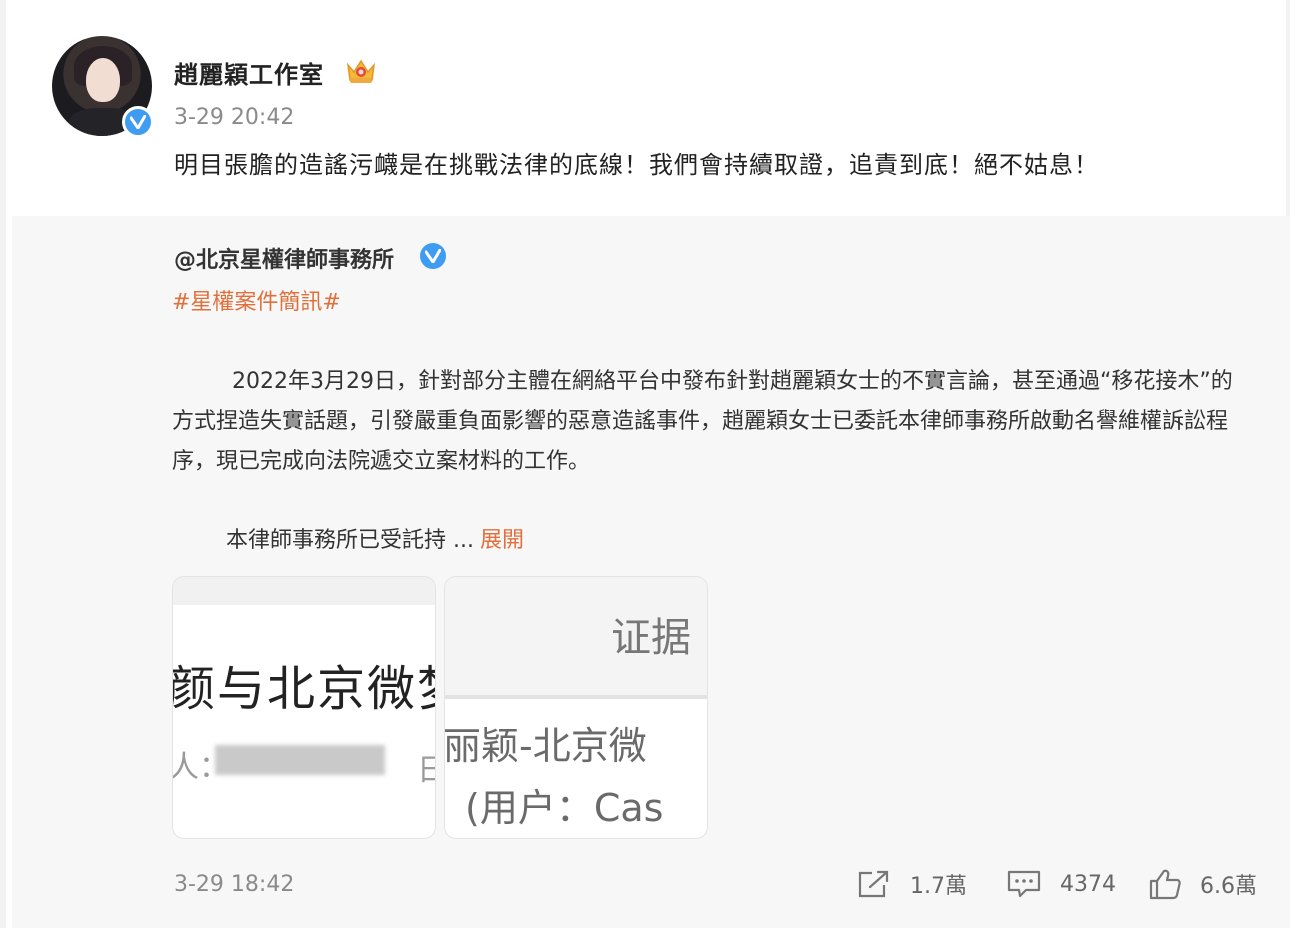 The width and height of the screenshot is (1290, 928). What do you see at coordinates (576, 707) in the screenshot?
I see `image-thumbnail-2: 证据 丽颖-北京微 (用户：Cas` at bounding box center [576, 707].